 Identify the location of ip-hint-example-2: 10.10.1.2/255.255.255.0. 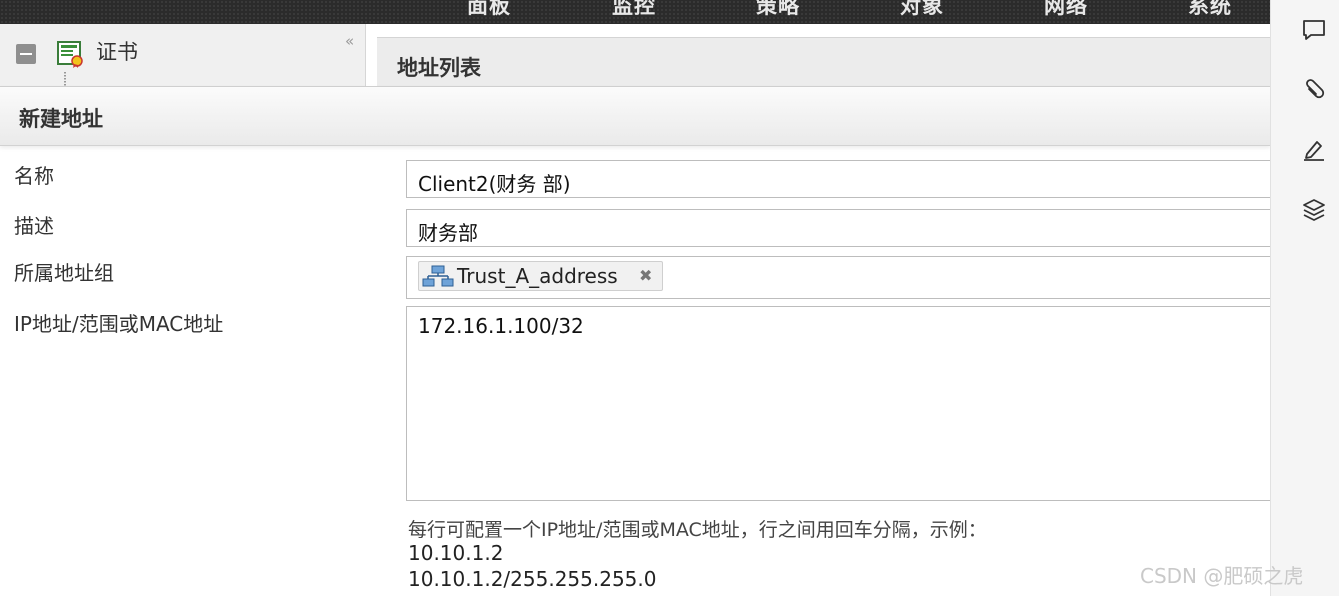
(532, 579).